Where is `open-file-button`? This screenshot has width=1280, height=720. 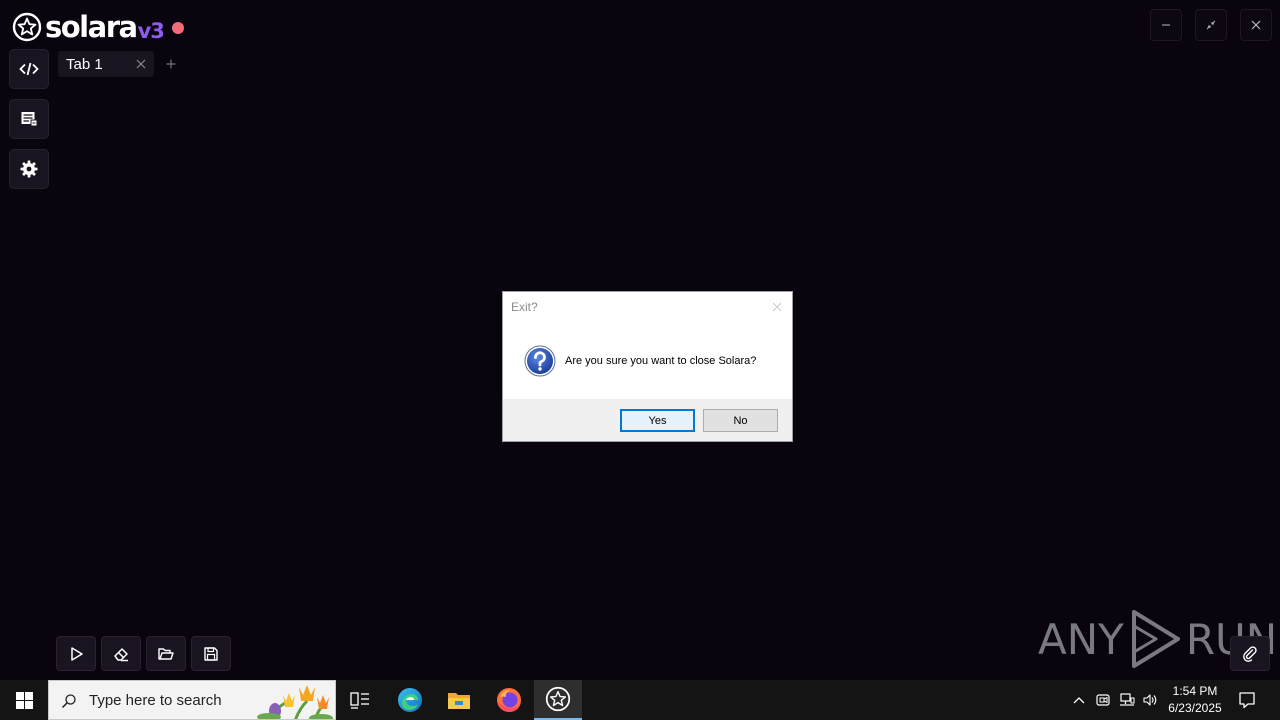
open-file-button is located at coordinates (166, 653).